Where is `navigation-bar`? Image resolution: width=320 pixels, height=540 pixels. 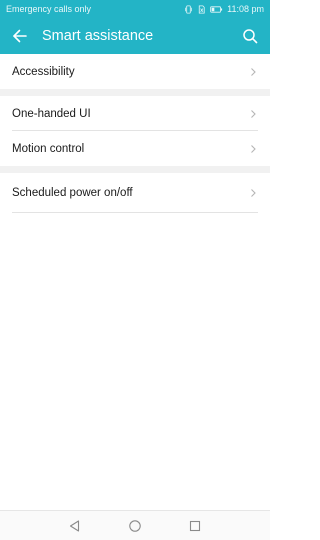
navigation-bar is located at coordinates (135, 525).